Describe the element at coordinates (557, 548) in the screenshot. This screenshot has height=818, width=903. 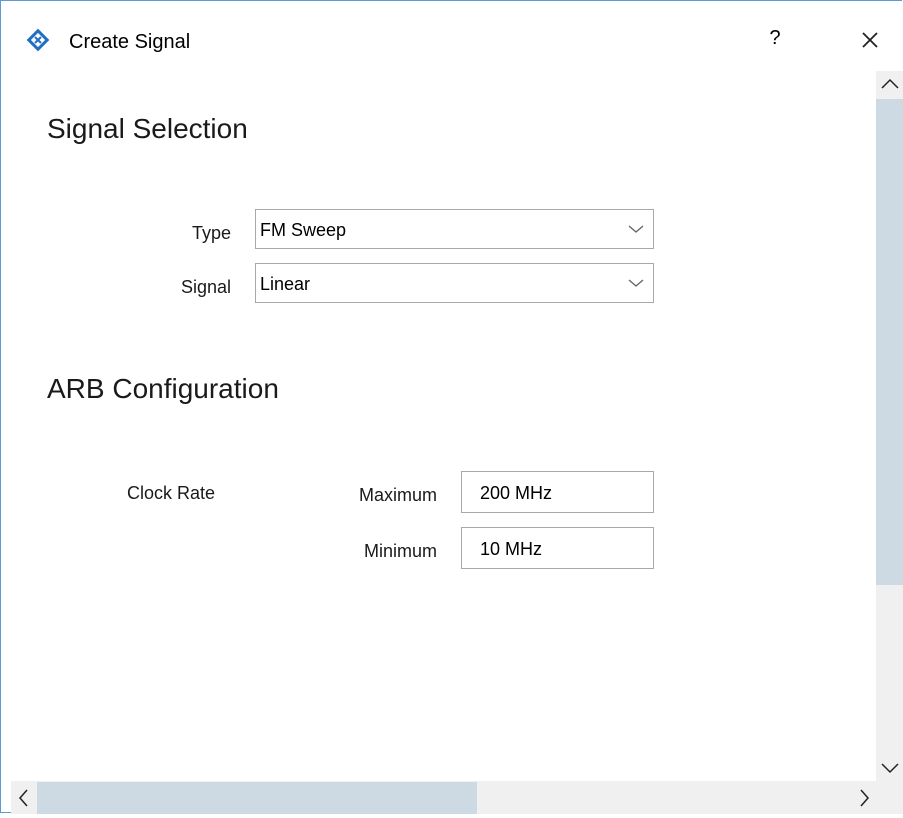
I see `minimum-clock-rate-field: 10 MHz` at that location.